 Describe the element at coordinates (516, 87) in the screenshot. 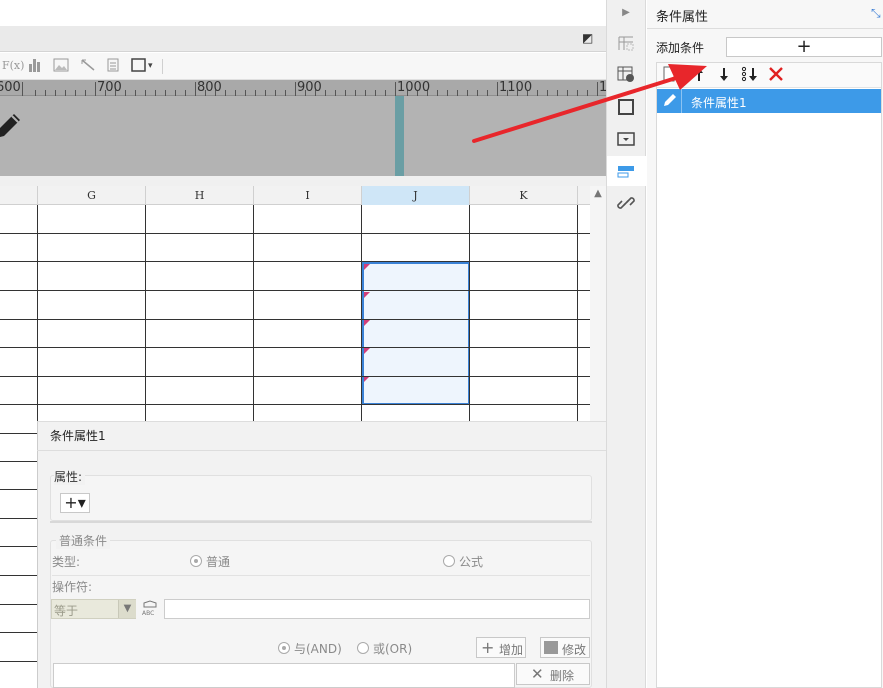

I see `ruler-label: 1100` at that location.